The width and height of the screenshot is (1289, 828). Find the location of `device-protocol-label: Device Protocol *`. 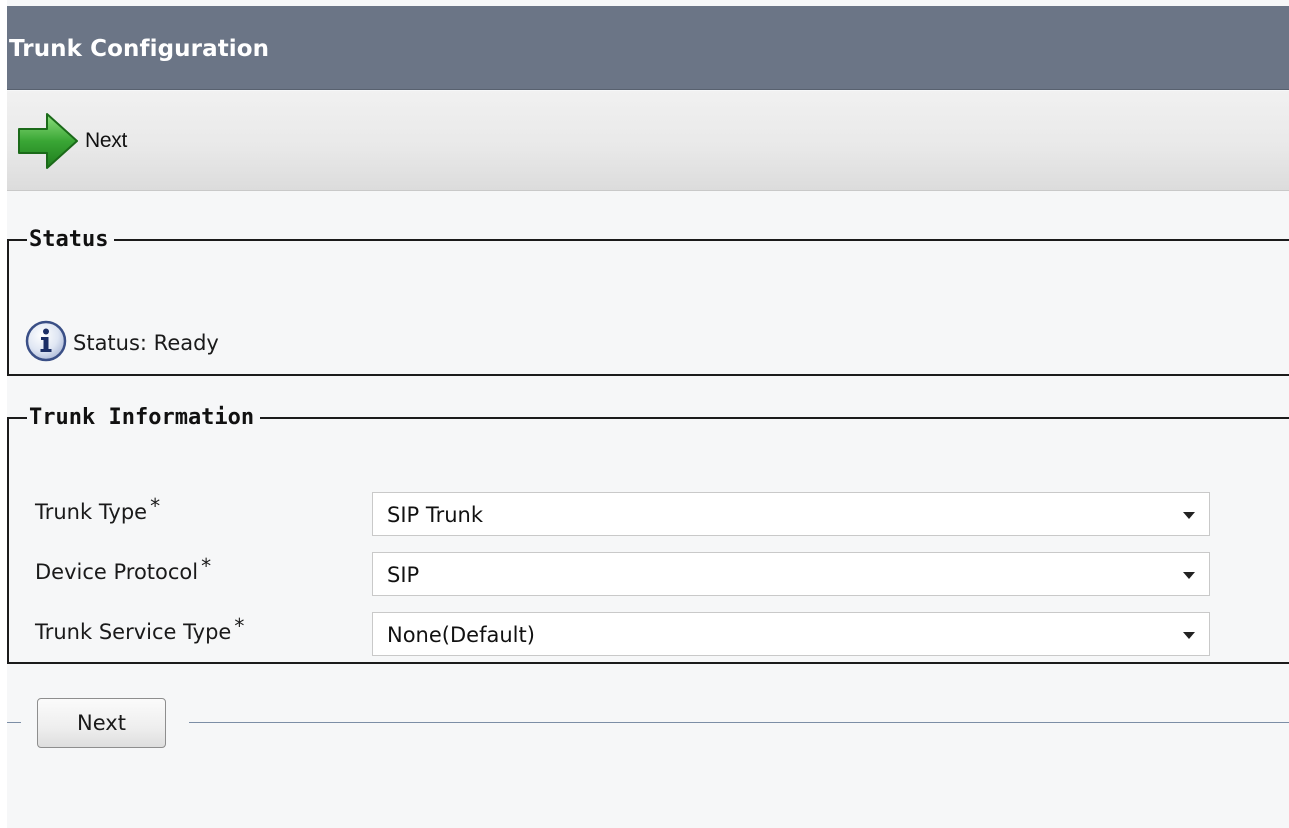

device-protocol-label: Device Protocol * is located at coordinates (123, 569).